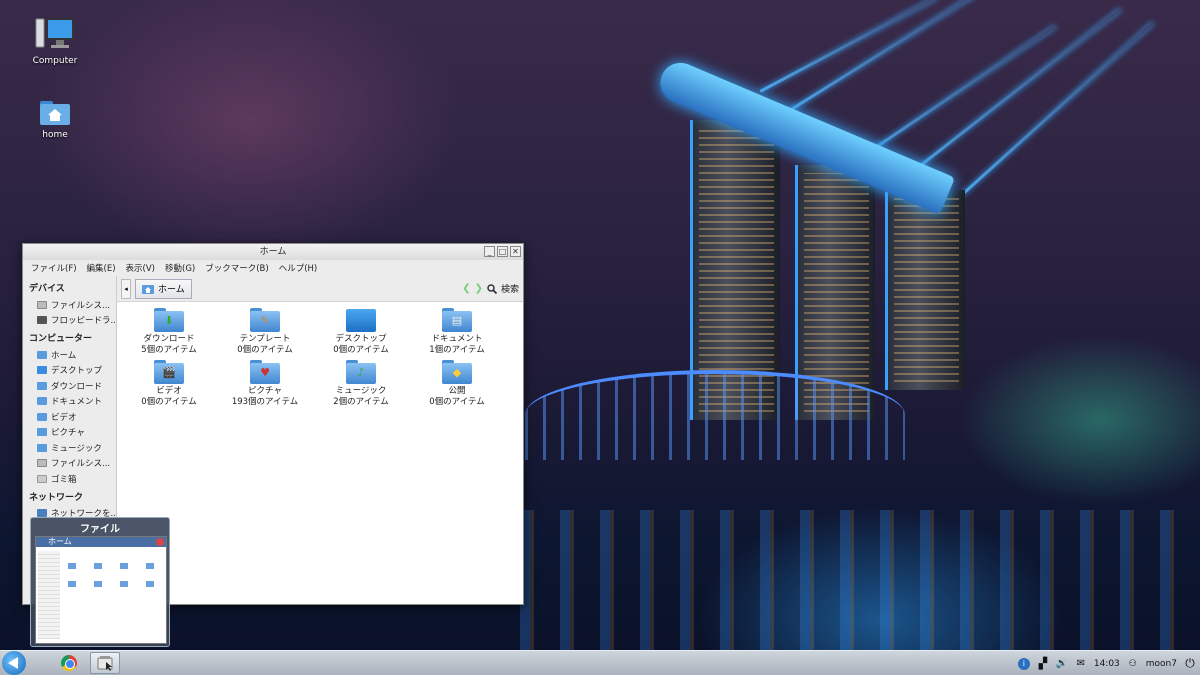 The width and height of the screenshot is (1200, 675). I want to click on system-tray: i ▞ 🔊 ✉ 14:03 ⚇ moon7 ⏻, so click(1106, 663).